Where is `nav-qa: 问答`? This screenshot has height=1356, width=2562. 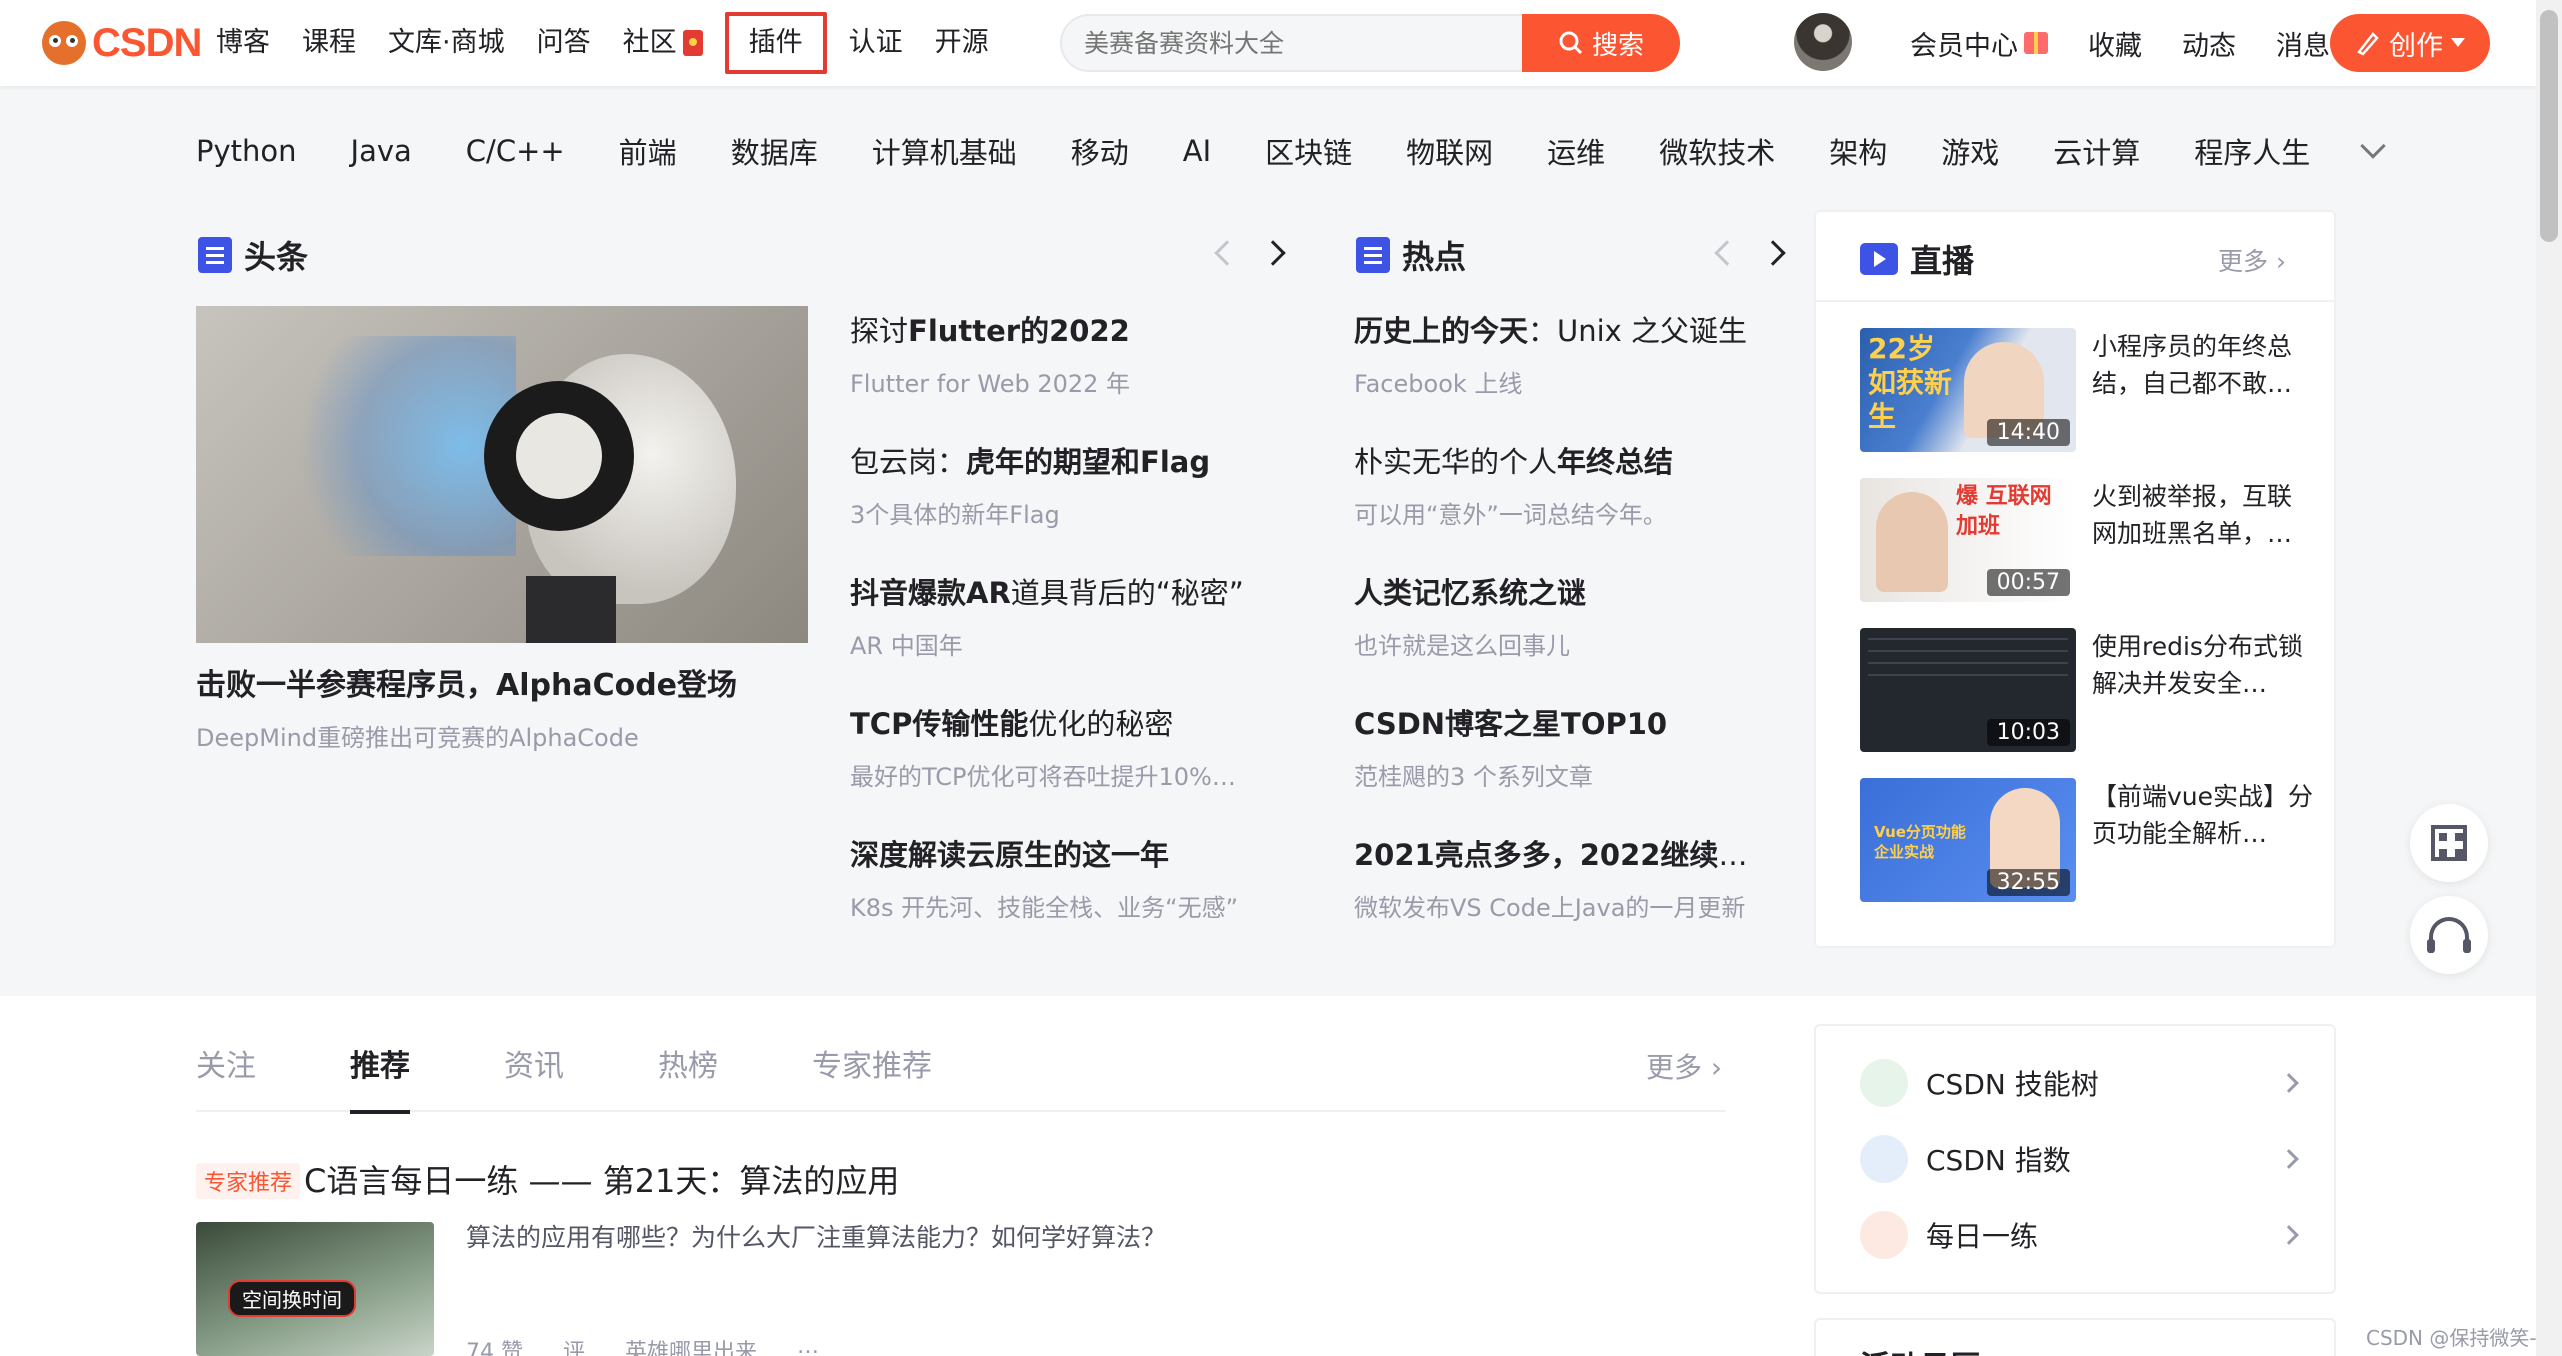 nav-qa: 问答 is located at coordinates (564, 43).